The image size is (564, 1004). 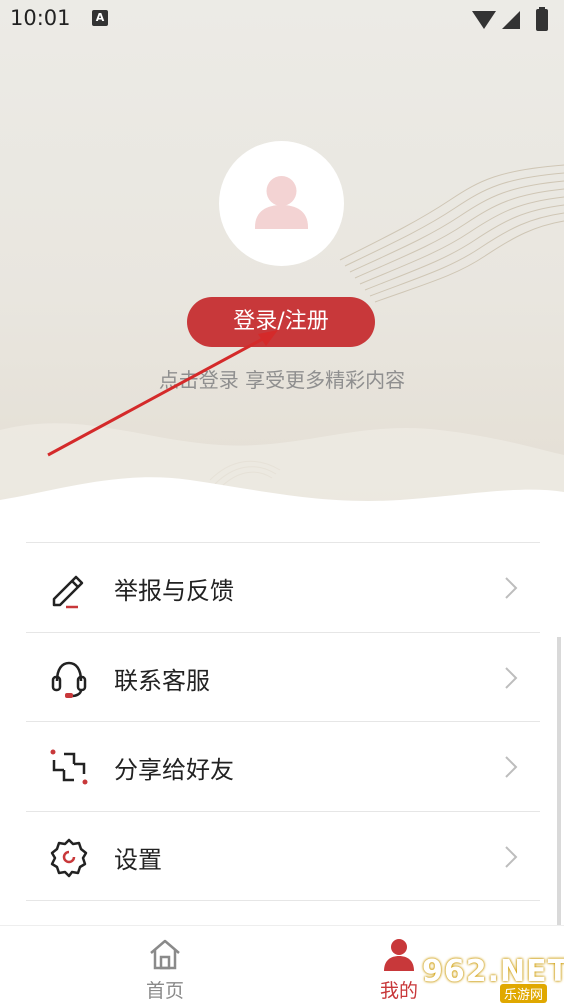 What do you see at coordinates (100, 18) in the screenshot?
I see `notification-icon: A` at bounding box center [100, 18].